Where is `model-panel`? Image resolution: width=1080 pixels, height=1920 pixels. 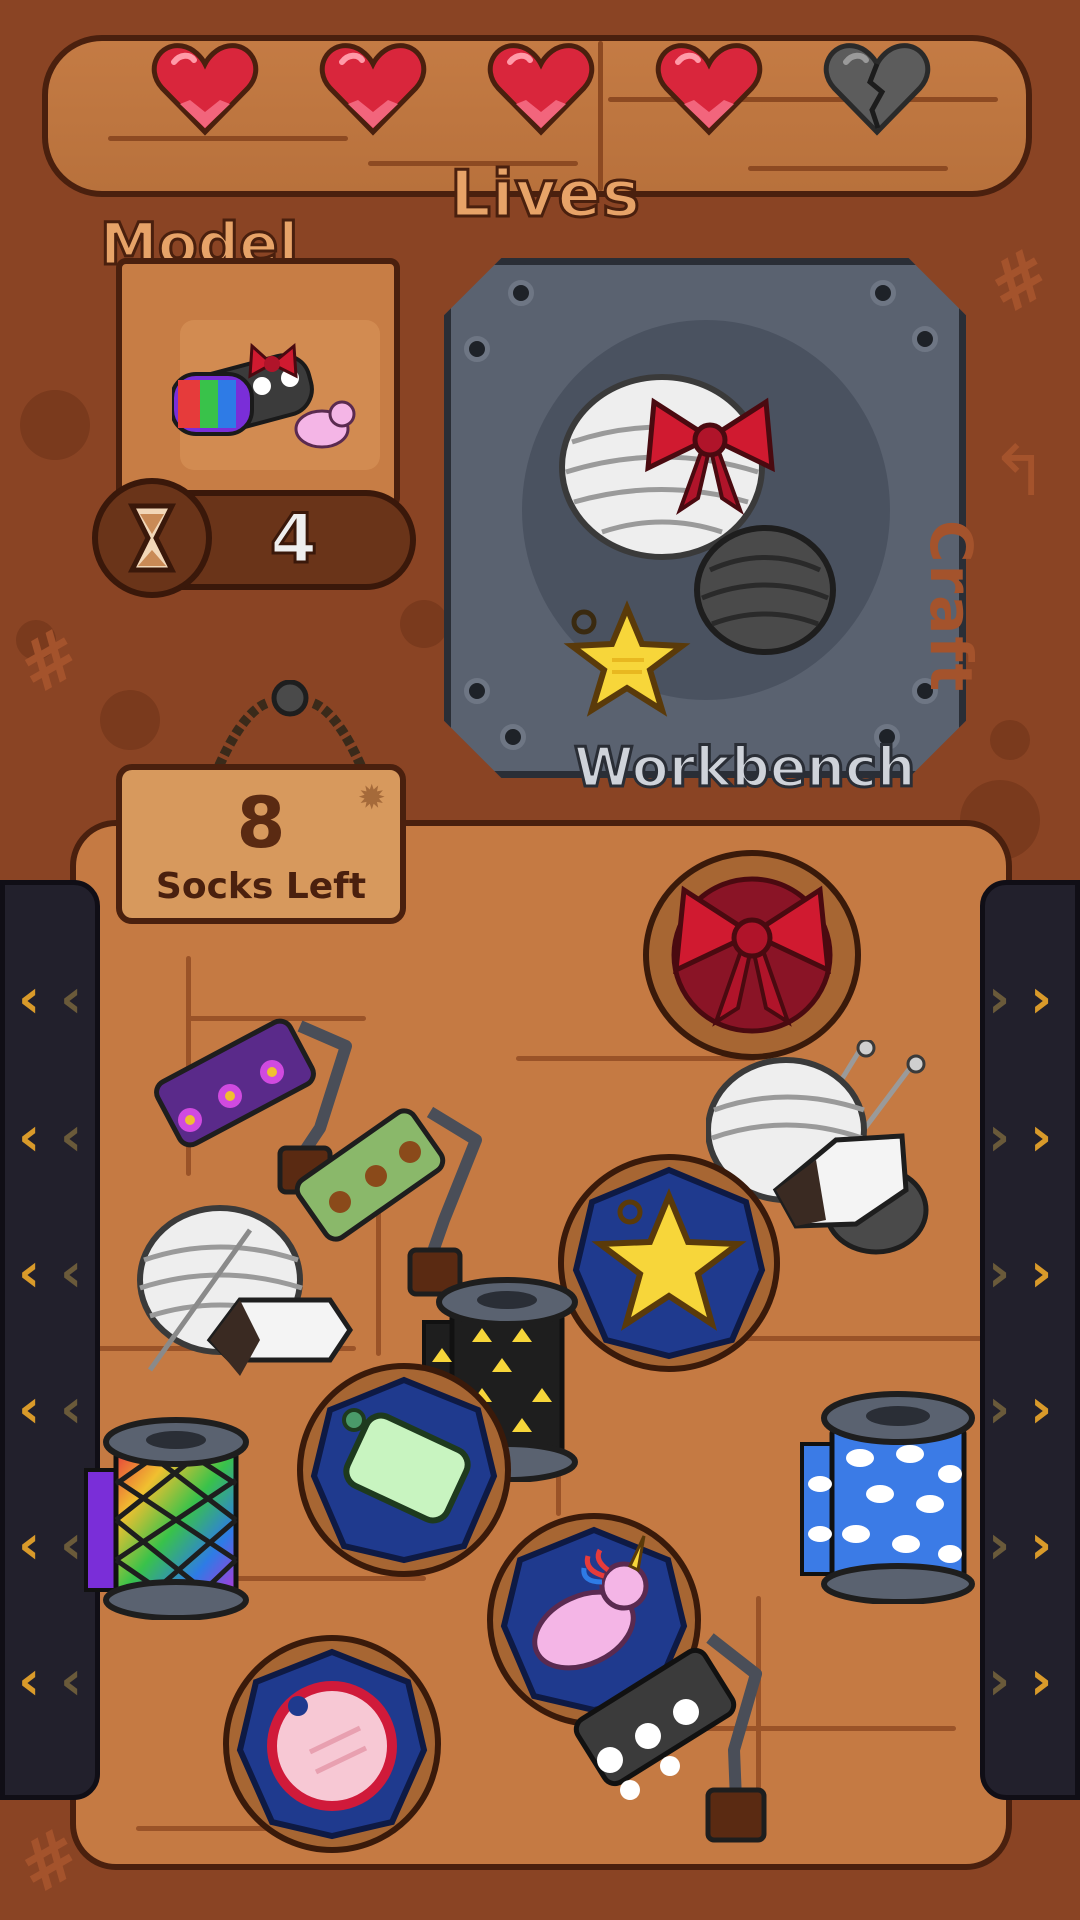 model-panel is located at coordinates (258, 383).